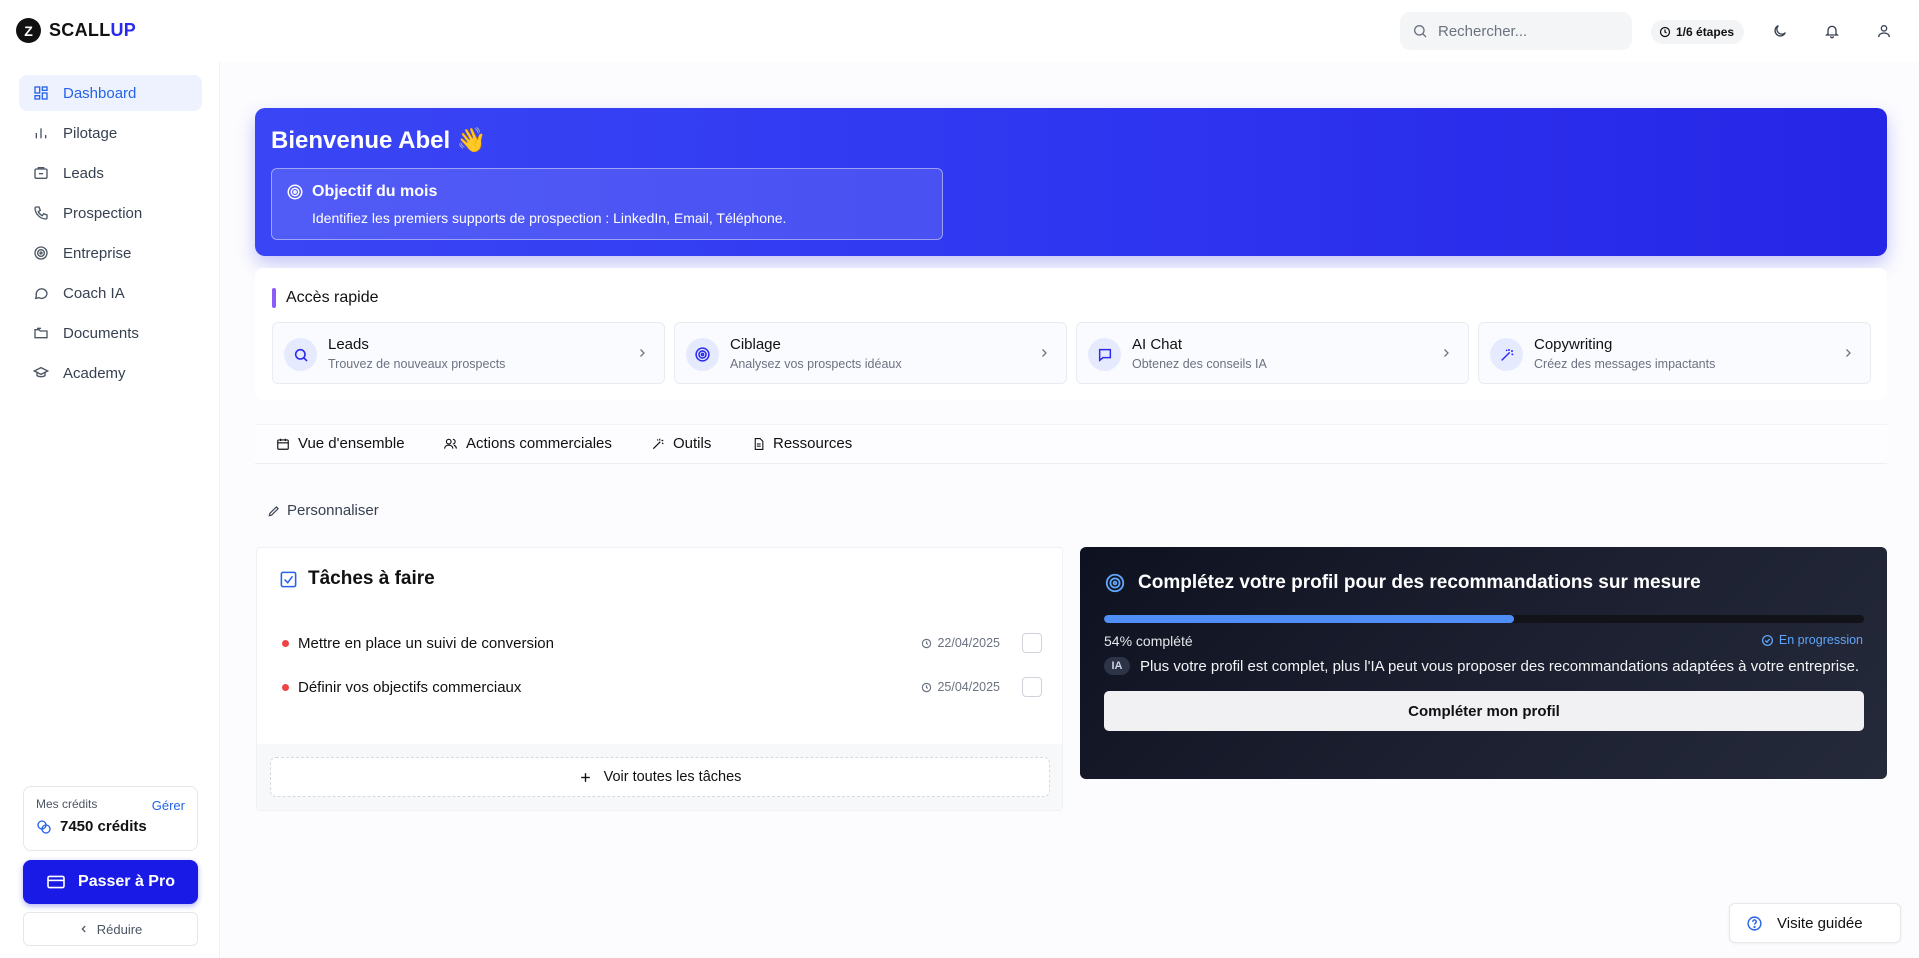  Describe the element at coordinates (1705, 32) in the screenshot. I see `steps-label: 1/6 étapes` at that location.